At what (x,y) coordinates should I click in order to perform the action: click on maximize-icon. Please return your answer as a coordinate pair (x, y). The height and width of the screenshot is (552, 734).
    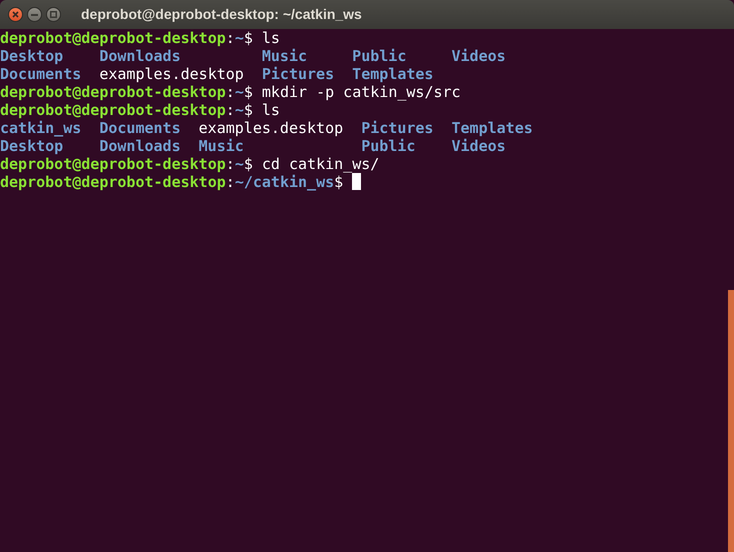
    Looking at the image, I should click on (53, 14).